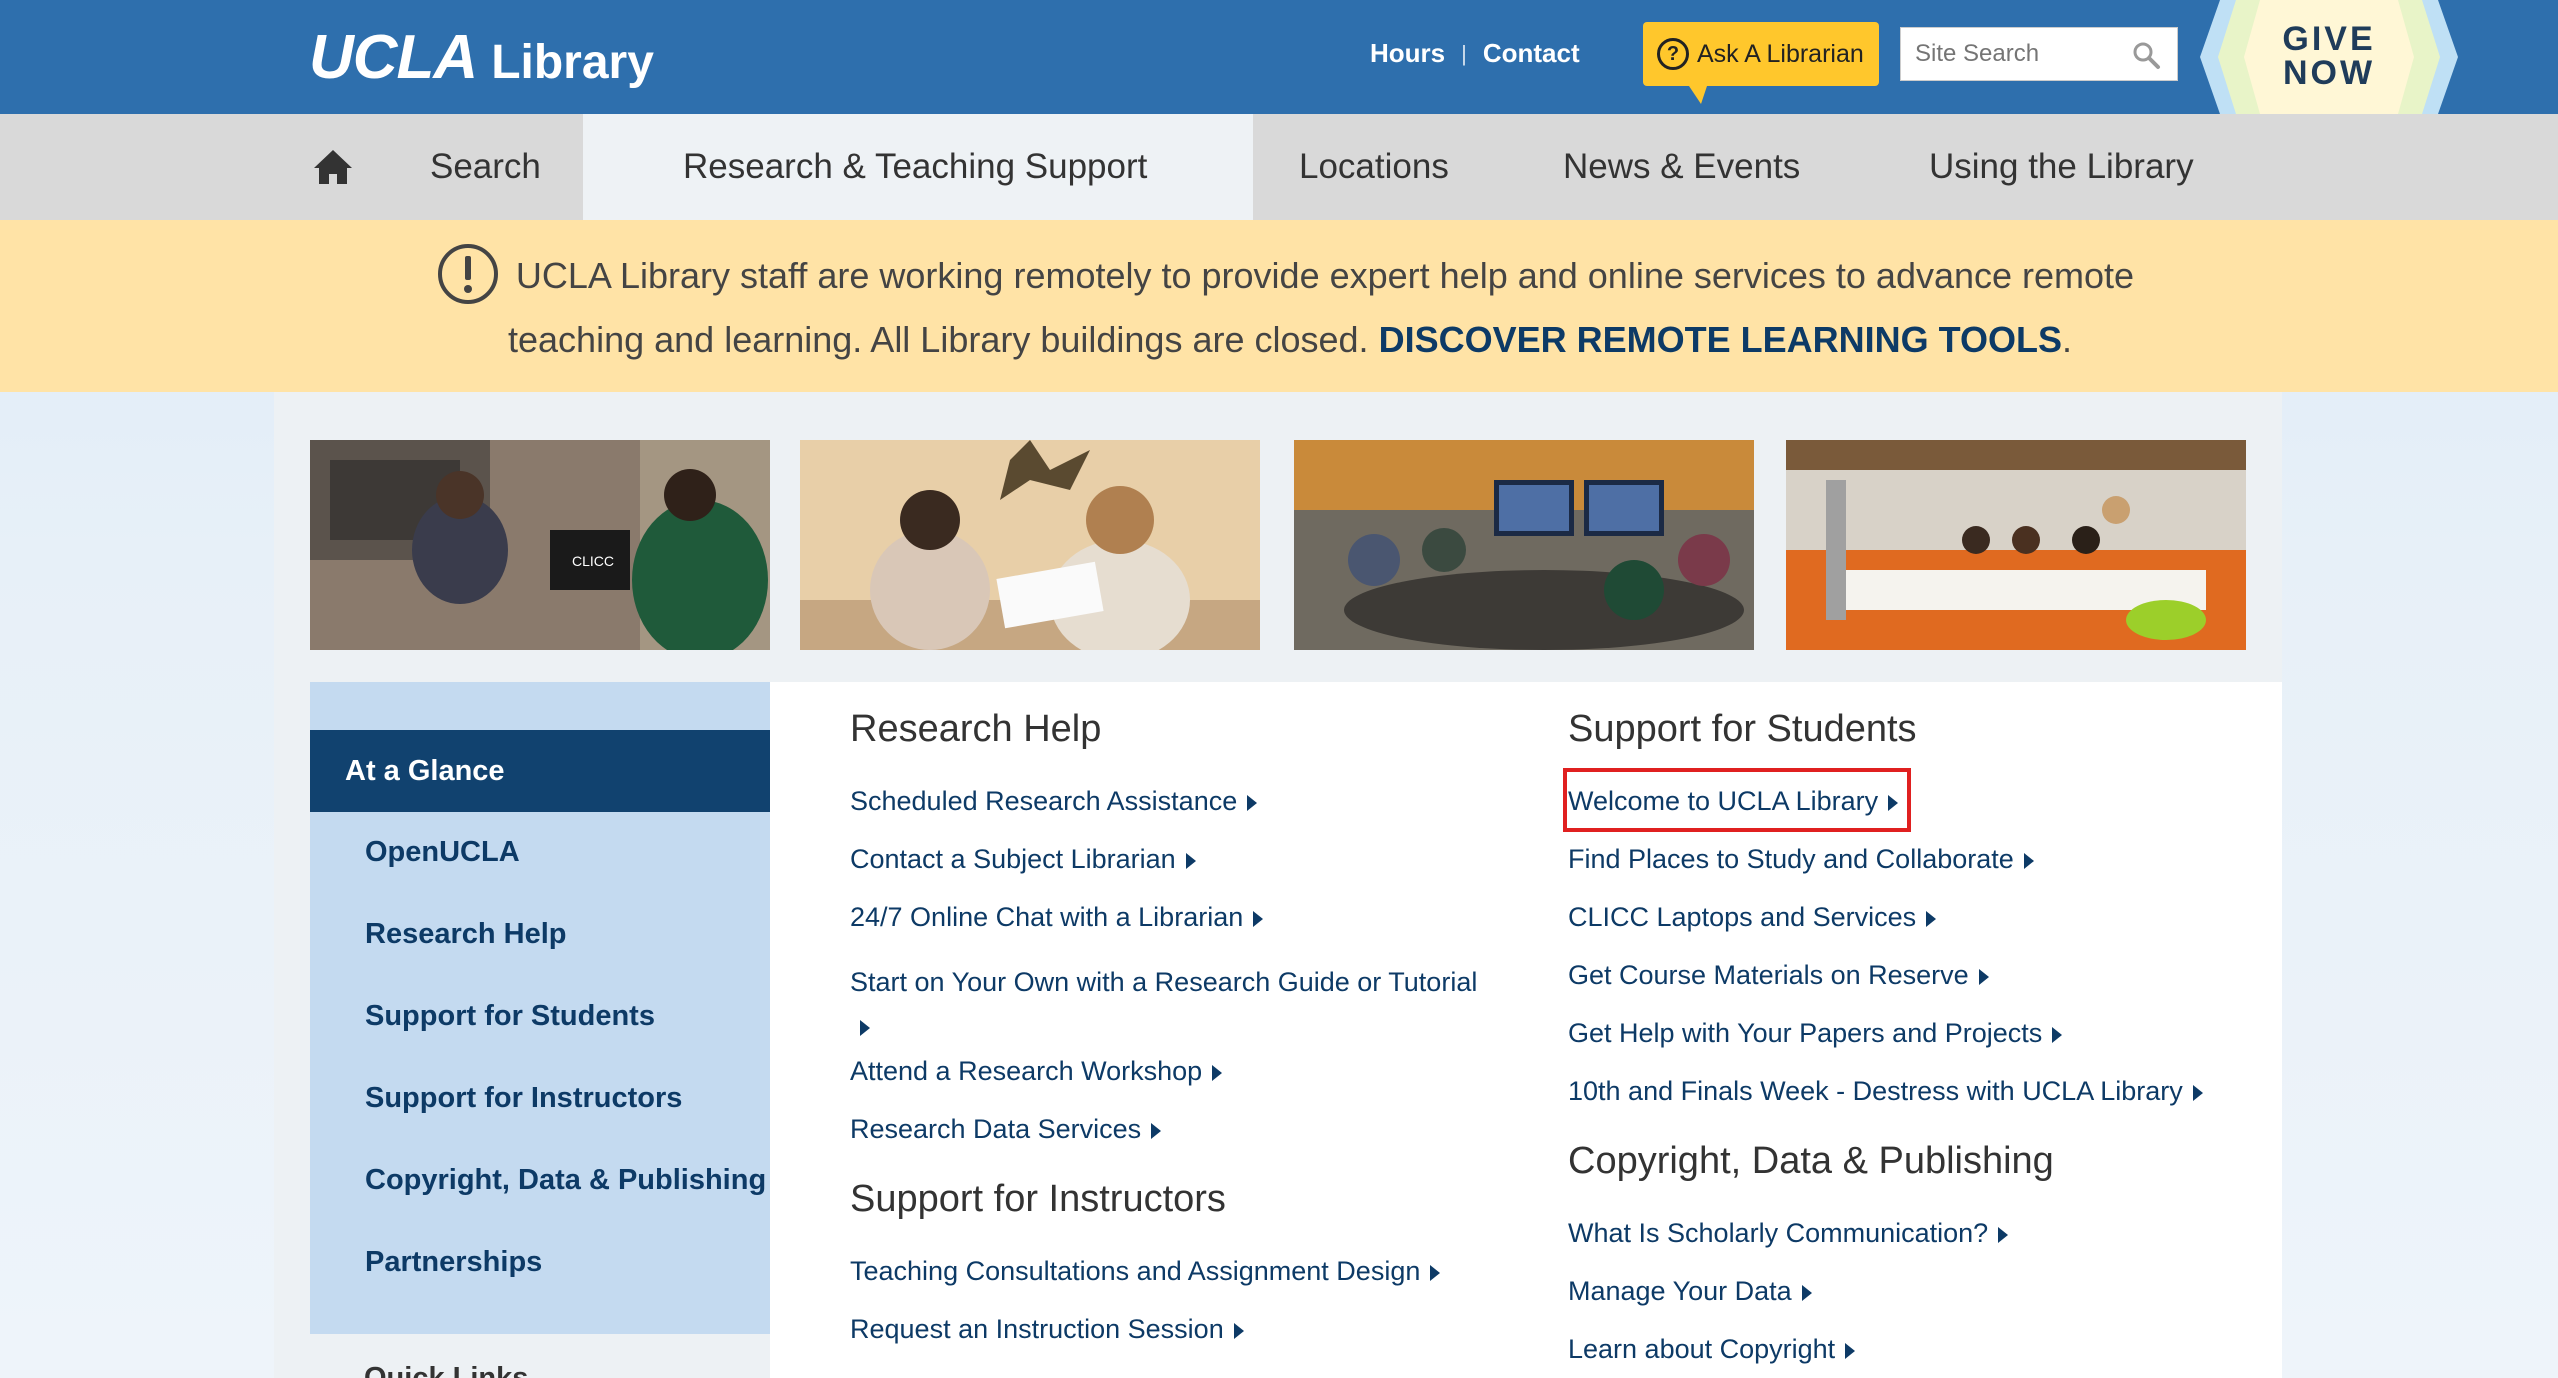 The image size is (2558, 1378). Describe the element at coordinates (1791, 859) in the screenshot. I see `link-label: Find Places to Study and Collaborate` at that location.